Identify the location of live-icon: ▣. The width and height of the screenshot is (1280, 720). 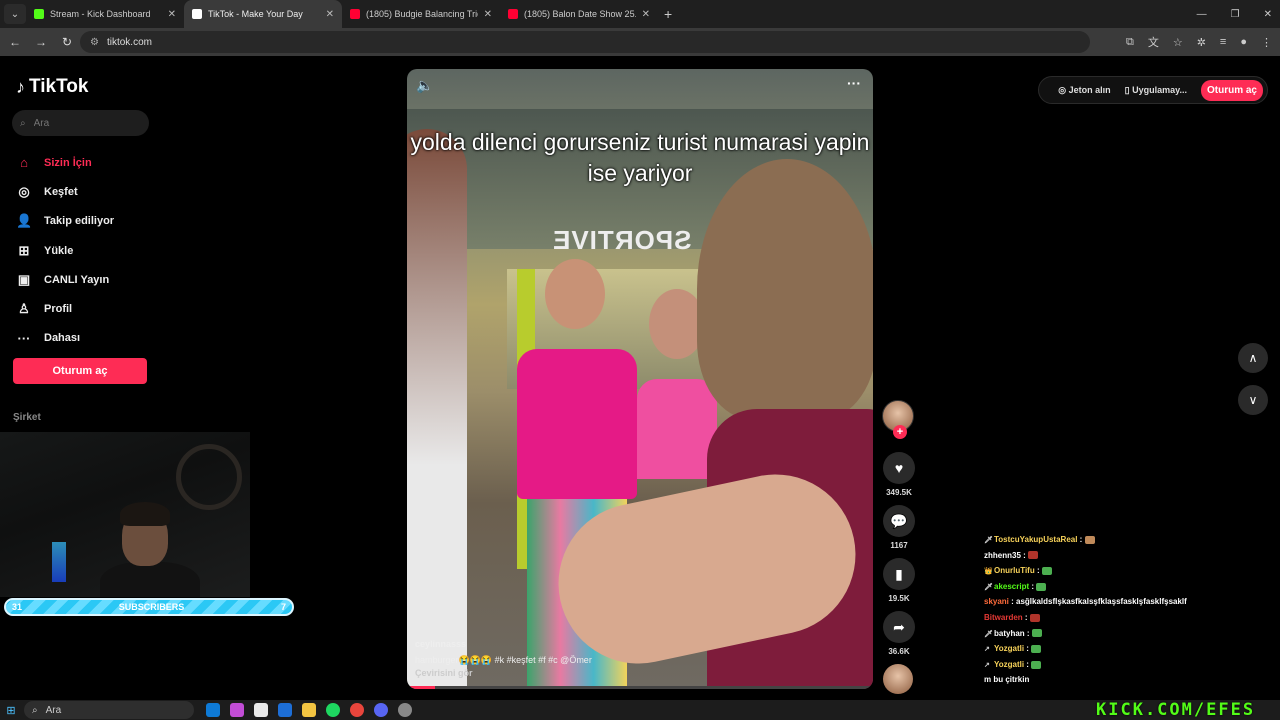
(24, 279).